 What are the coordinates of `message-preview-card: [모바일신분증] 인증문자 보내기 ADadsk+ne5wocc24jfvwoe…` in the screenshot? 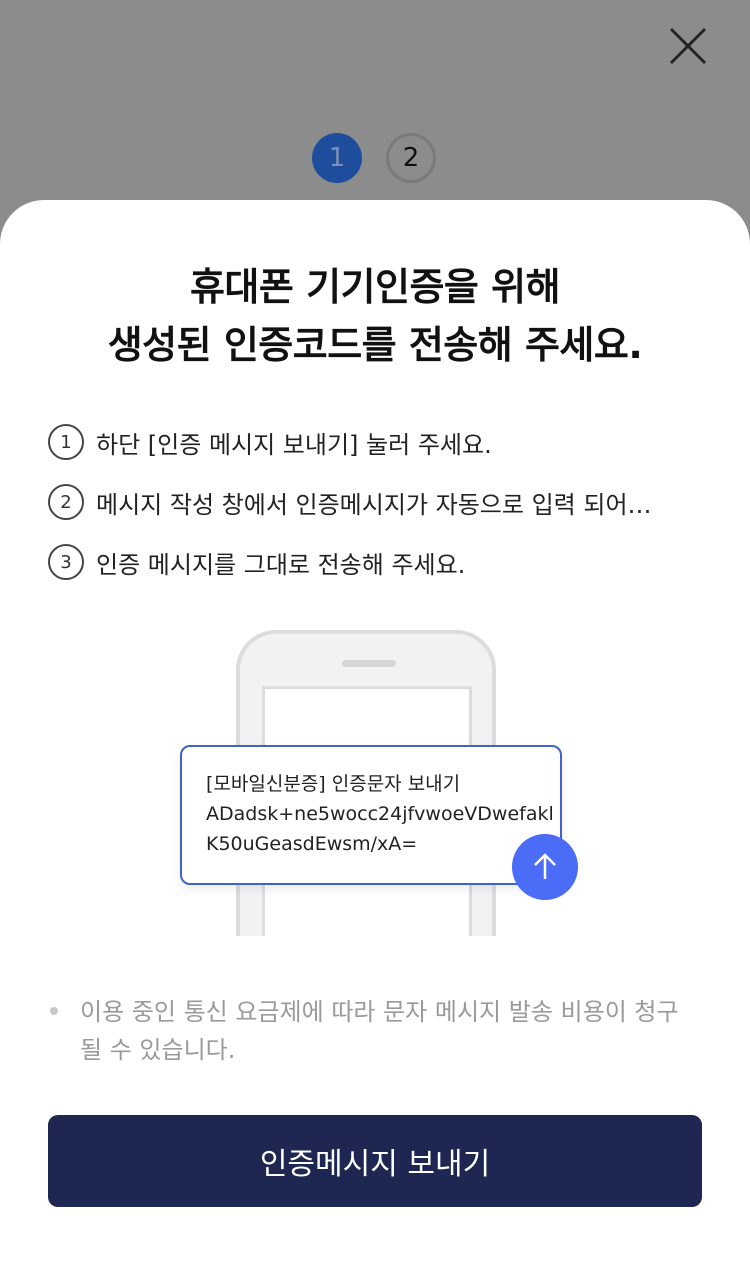 It's located at (371, 815).